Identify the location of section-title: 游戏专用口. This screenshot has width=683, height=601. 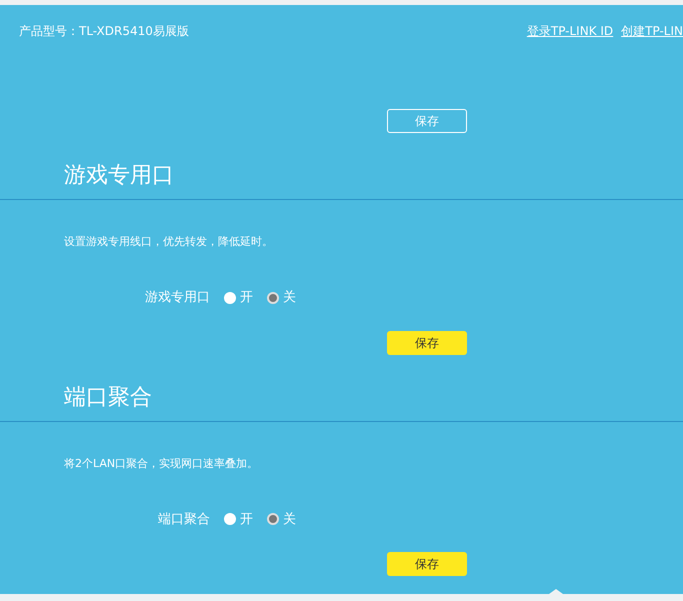
(119, 175).